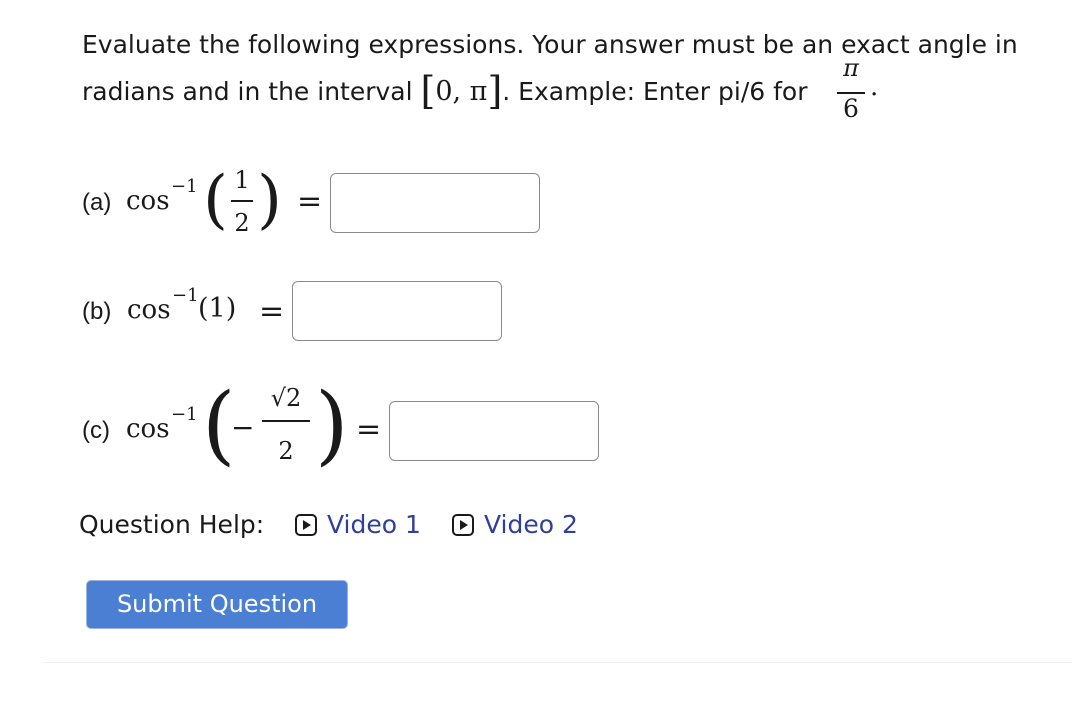 This screenshot has height=702, width=1072. I want to click on interval-close-bracket: ], so click(495, 91).